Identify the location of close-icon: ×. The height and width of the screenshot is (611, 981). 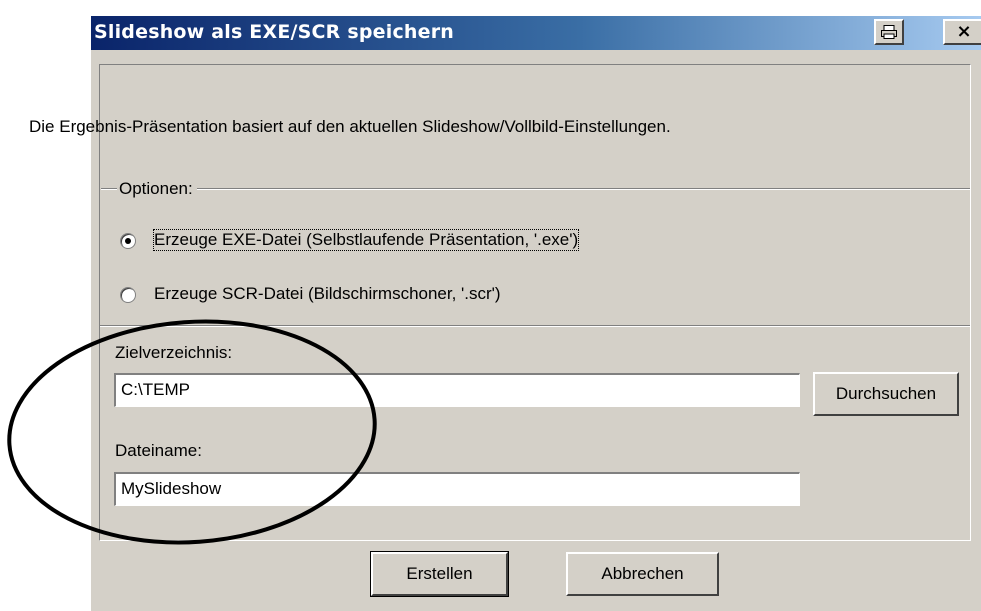
(964, 31).